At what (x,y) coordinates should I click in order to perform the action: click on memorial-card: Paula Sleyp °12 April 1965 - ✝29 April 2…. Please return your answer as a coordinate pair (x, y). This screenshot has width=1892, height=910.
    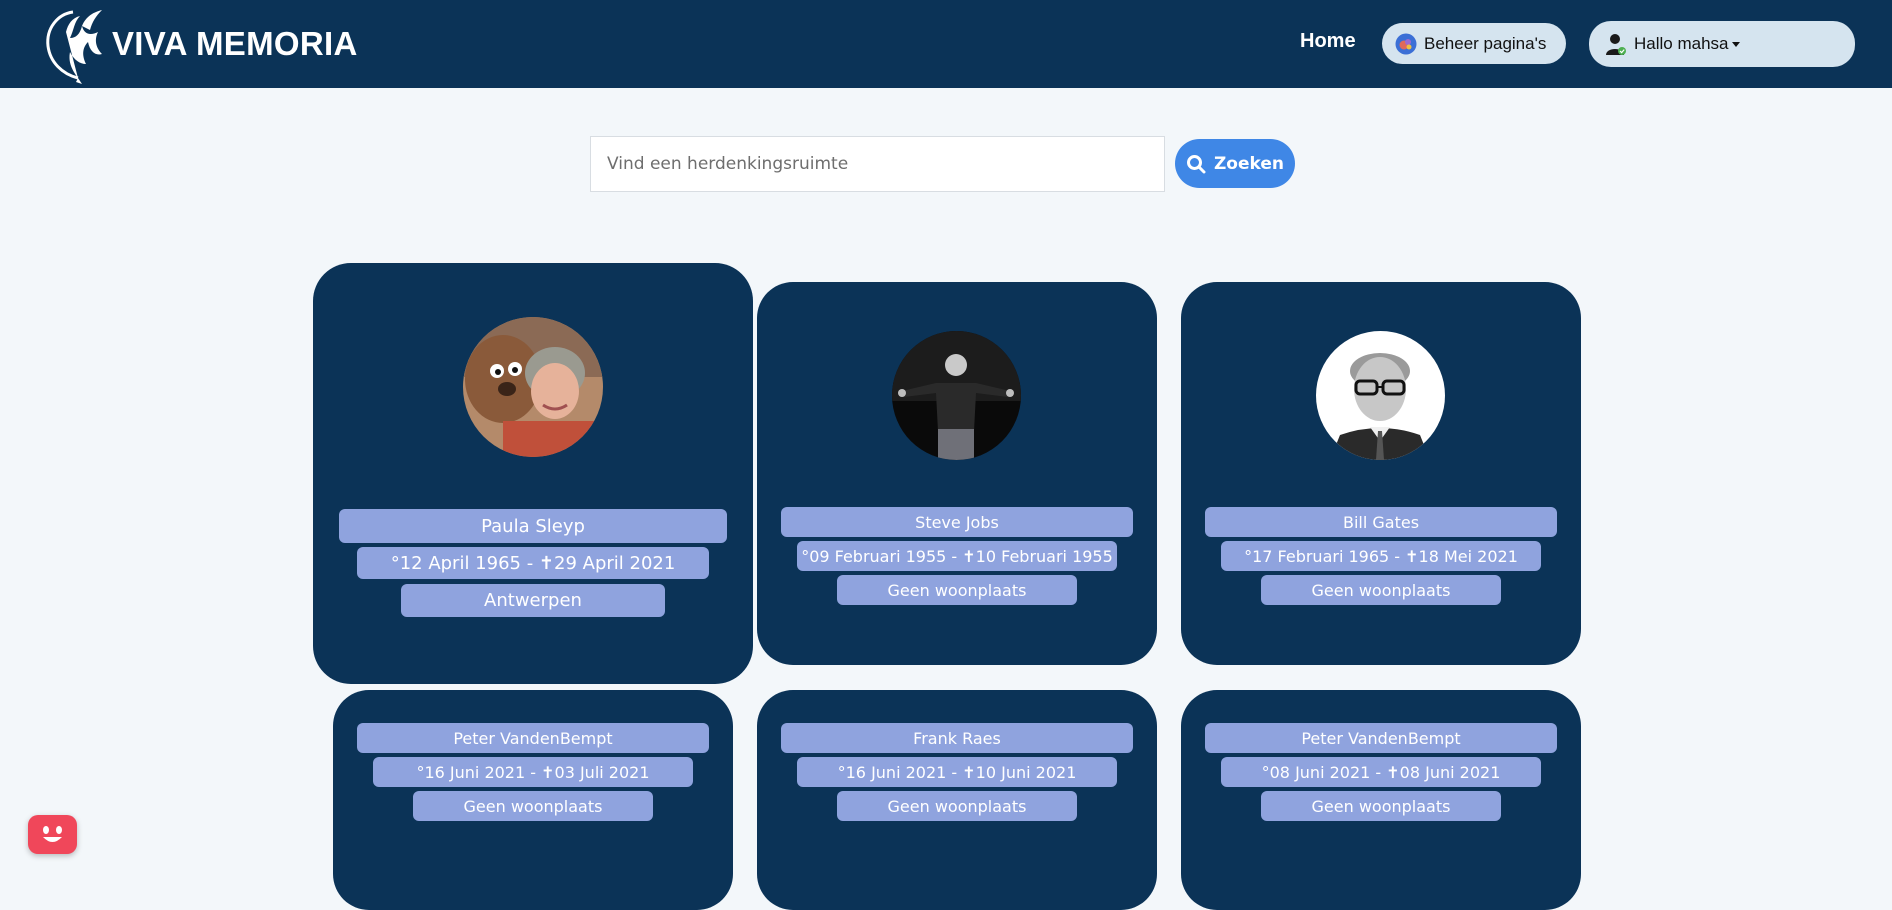
    Looking at the image, I should click on (533, 473).